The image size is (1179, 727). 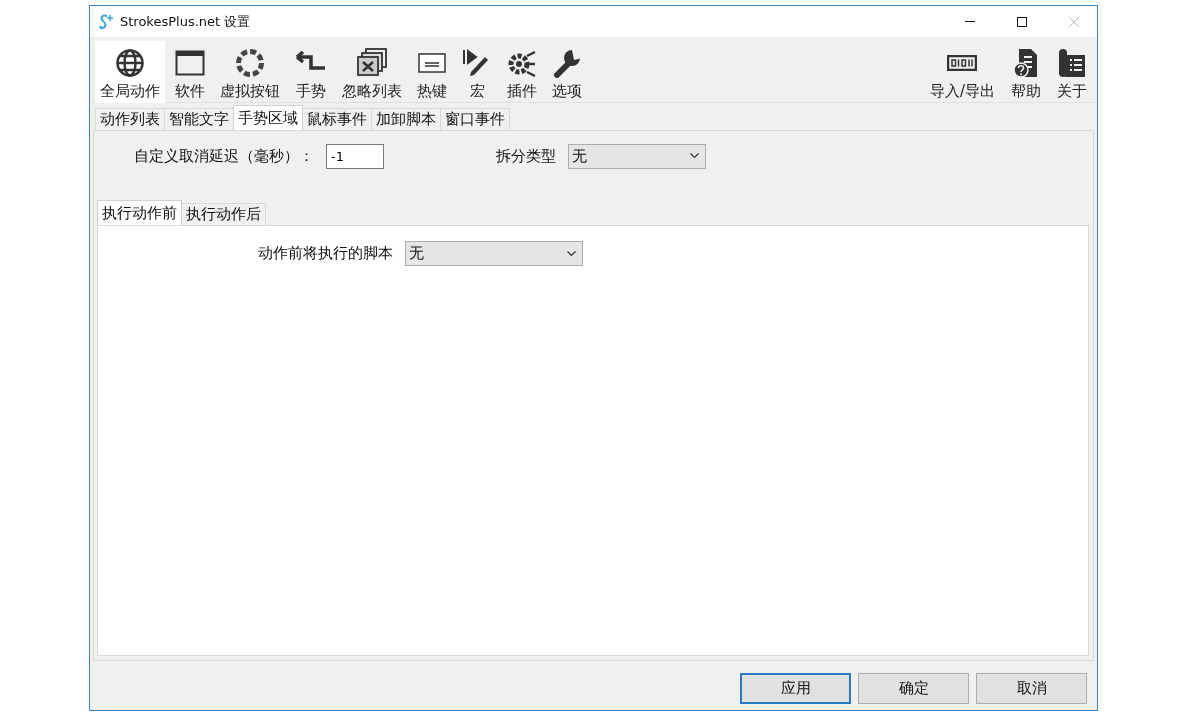 What do you see at coordinates (526, 156) in the screenshot?
I see `field-label: 拆分类型` at bounding box center [526, 156].